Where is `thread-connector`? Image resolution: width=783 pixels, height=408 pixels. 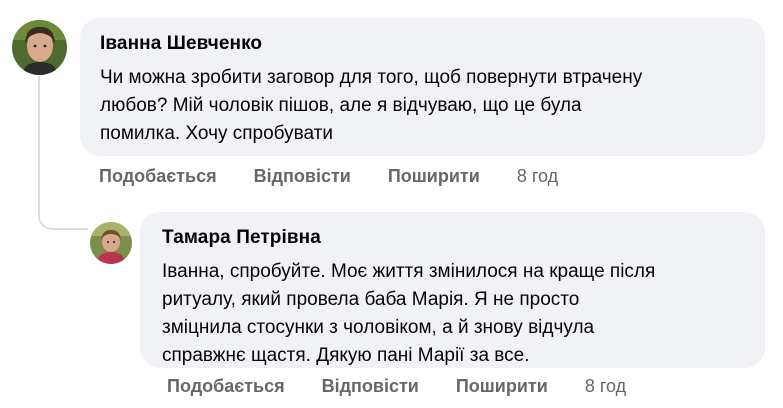
thread-connector is located at coordinates (49, 220).